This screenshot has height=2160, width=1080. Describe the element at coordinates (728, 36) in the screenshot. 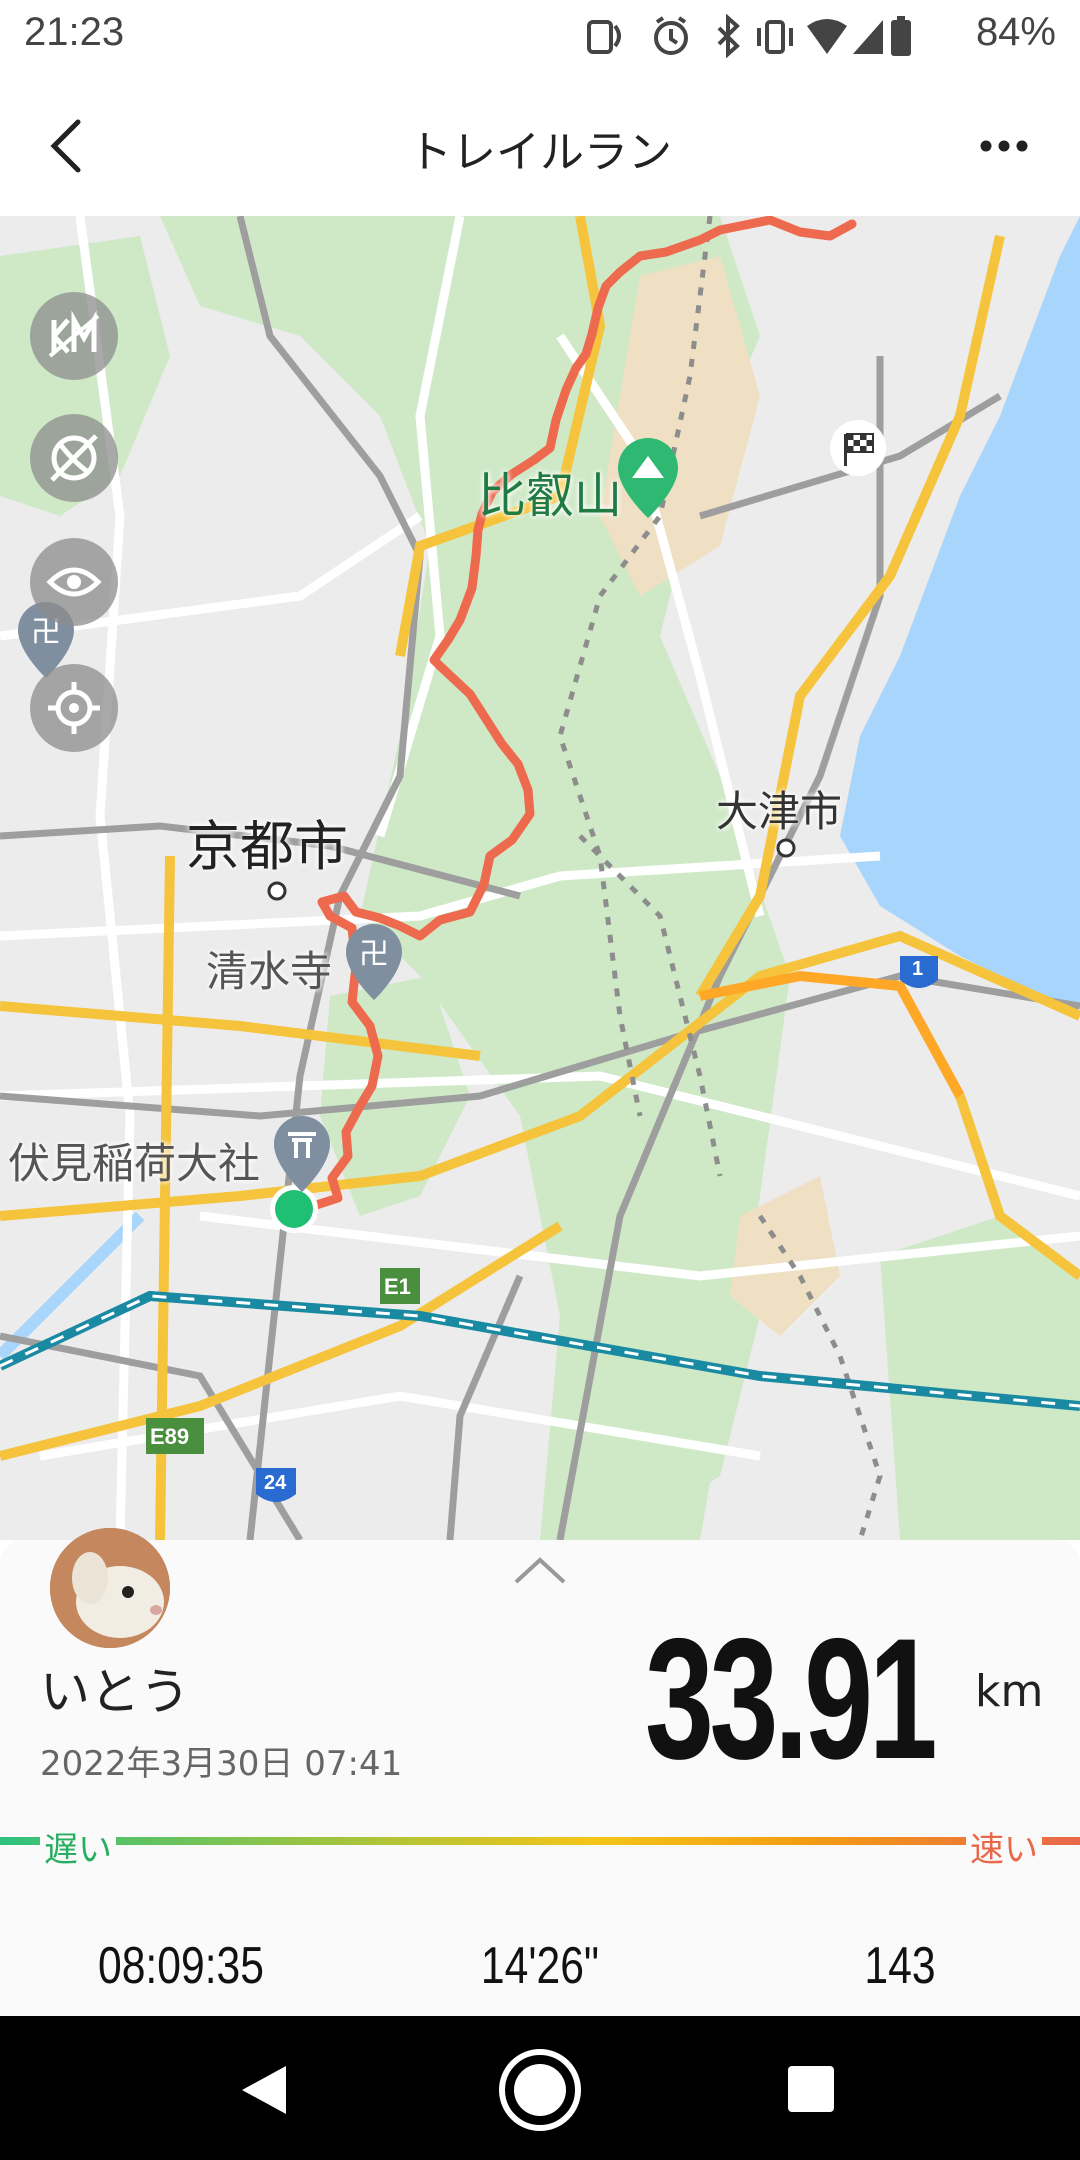

I see `bluetooth-icon` at that location.